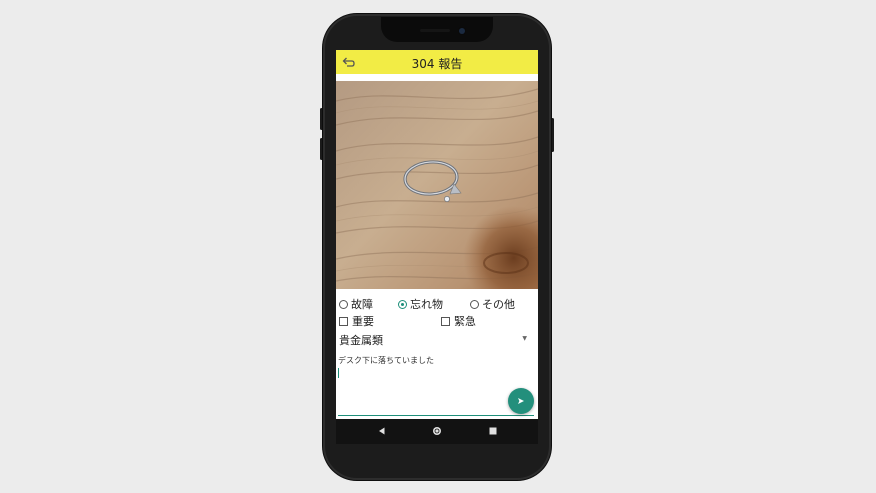  Describe the element at coordinates (552, 135) in the screenshot. I see `power-button` at that location.